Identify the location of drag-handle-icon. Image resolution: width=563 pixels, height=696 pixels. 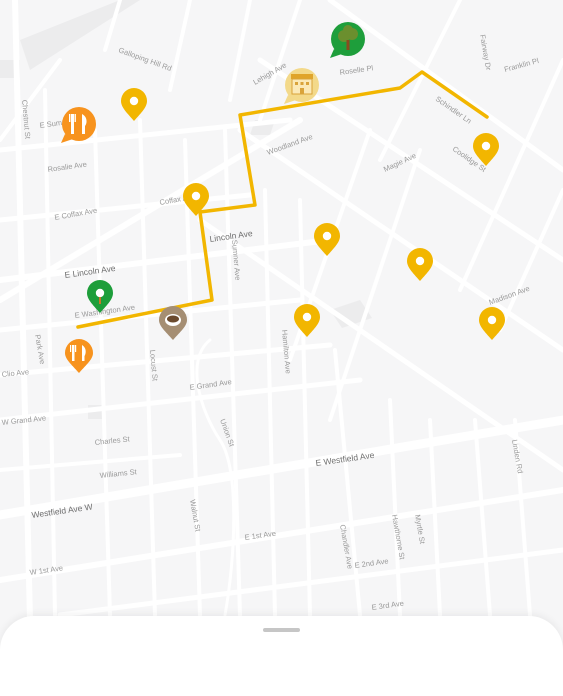
(281, 630).